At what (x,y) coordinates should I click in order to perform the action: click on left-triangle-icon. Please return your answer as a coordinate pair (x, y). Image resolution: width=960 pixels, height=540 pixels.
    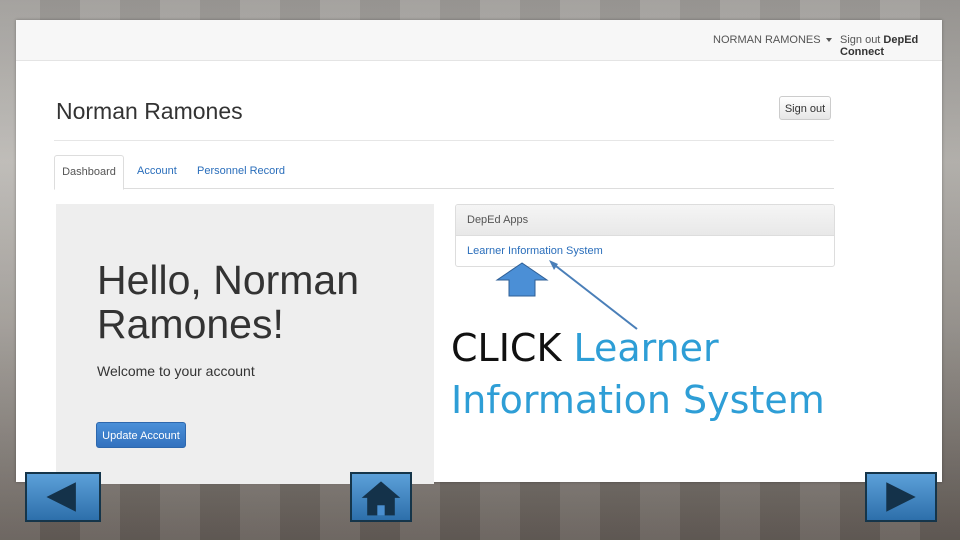
    Looking at the image, I should click on (61, 497).